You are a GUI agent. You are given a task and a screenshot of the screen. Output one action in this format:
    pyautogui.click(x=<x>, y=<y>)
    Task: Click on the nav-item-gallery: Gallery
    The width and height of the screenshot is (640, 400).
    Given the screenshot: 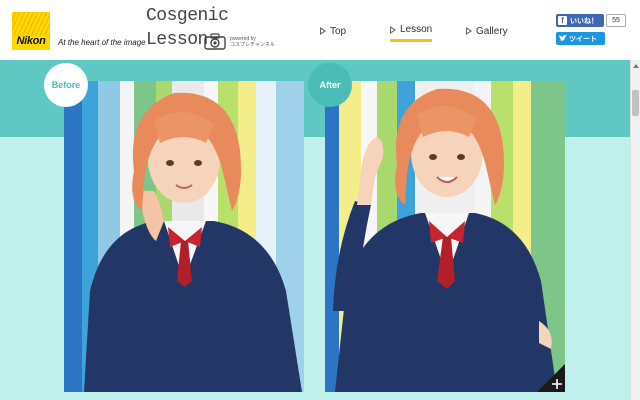 What is the action you would take?
    pyautogui.click(x=487, y=31)
    